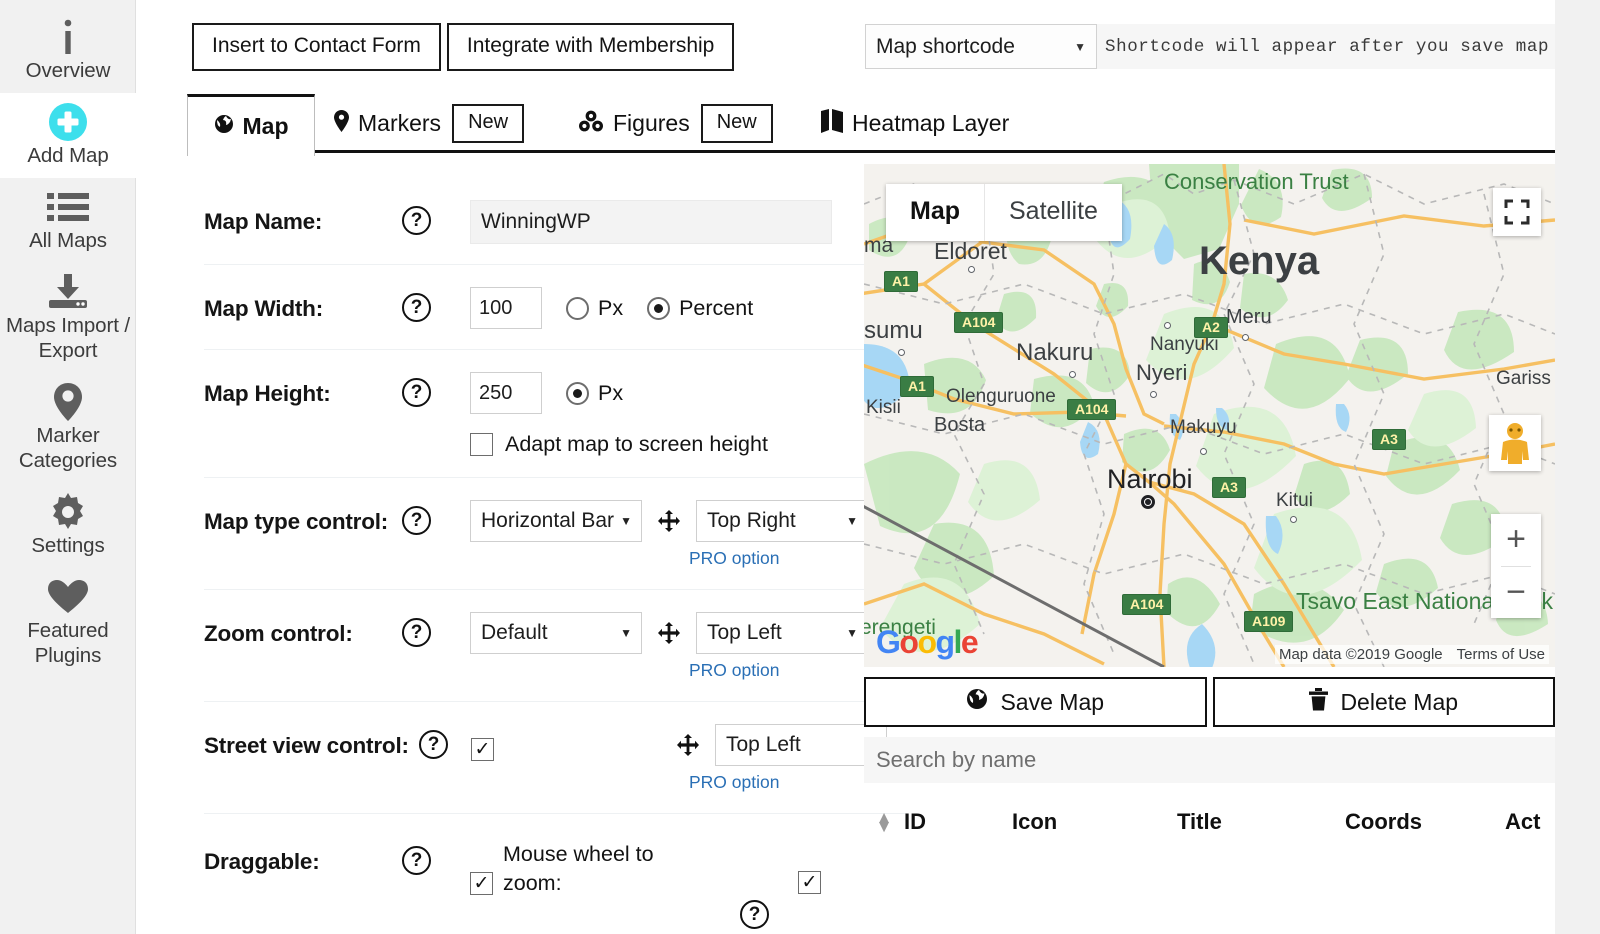 This screenshot has height=934, width=1600. Describe the element at coordinates (1148, 502) in the screenshot. I see `map-capital-dot-center` at that location.